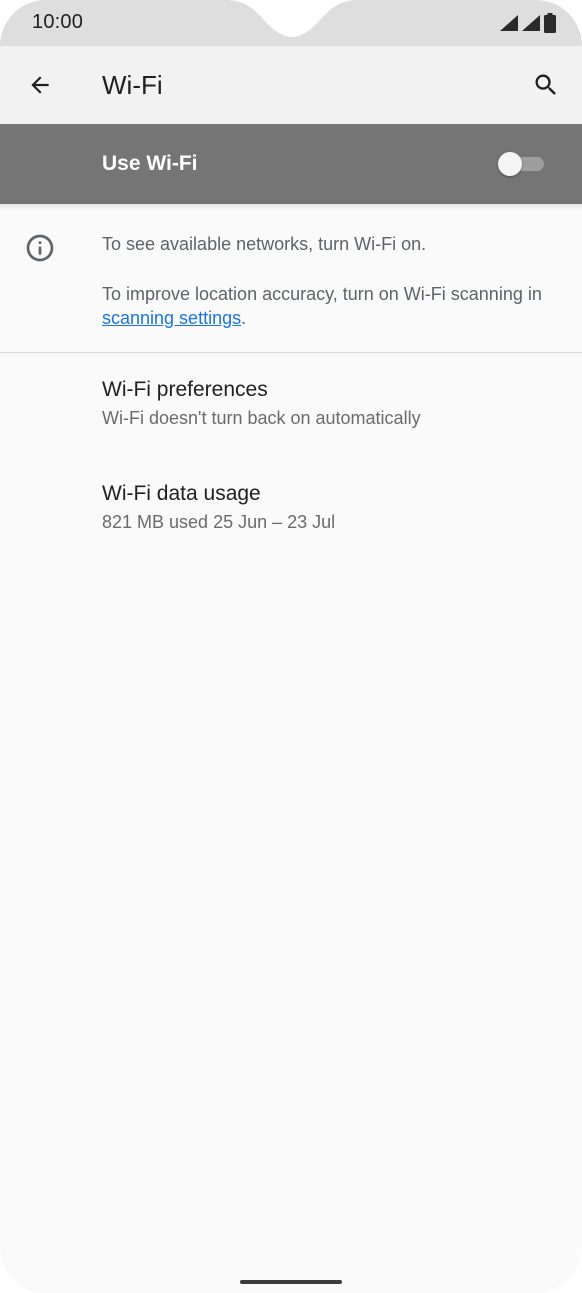  What do you see at coordinates (261, 418) in the screenshot?
I see `list-item-summary: Wi-Fi doesn't turn back on automatically` at bounding box center [261, 418].